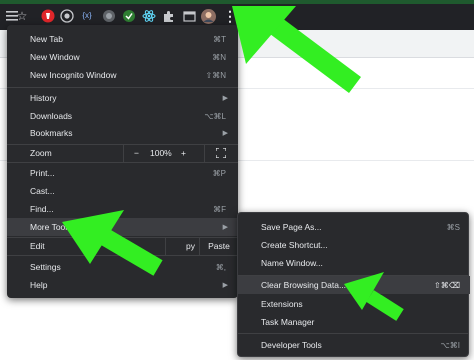 The image size is (474, 360). Describe the element at coordinates (282, 304) in the screenshot. I see `menu-item-label: Extensions` at that location.